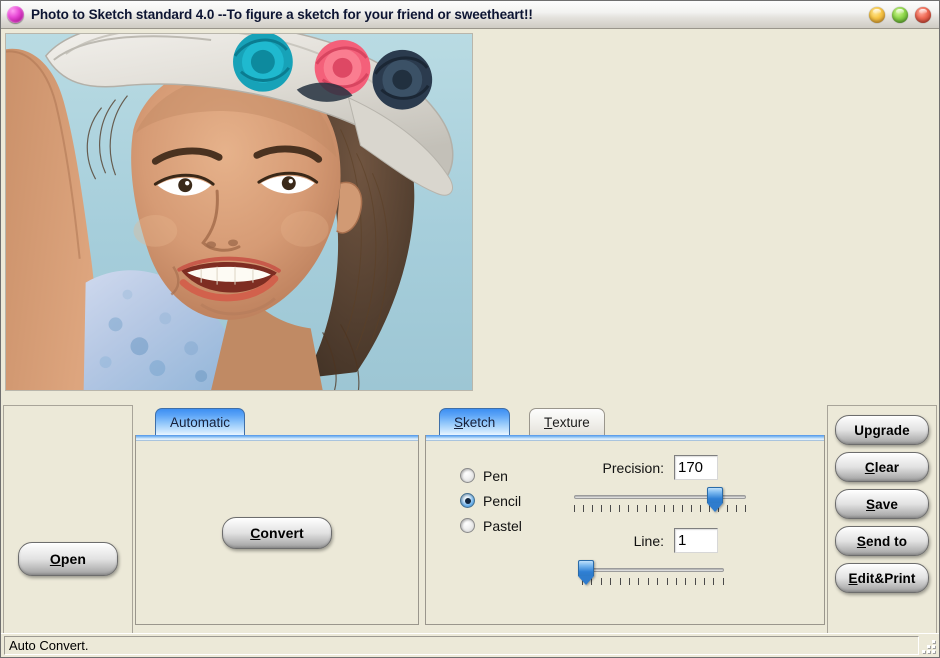 The image size is (940, 658). I want to click on send-to-button: Send to, so click(882, 541).